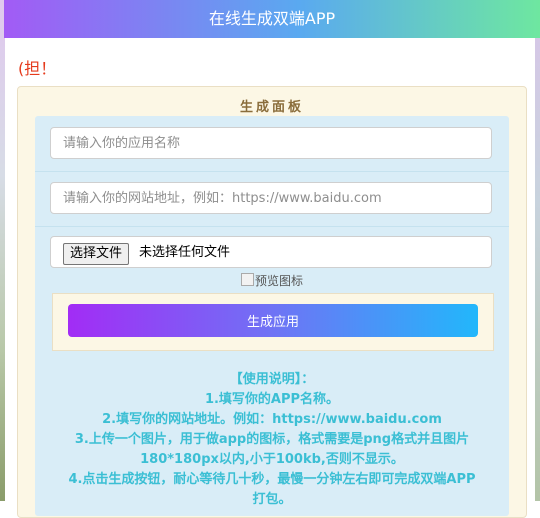 The width and height of the screenshot is (540, 518). Describe the element at coordinates (247, 279) in the screenshot. I see `broken-image-icon` at that location.